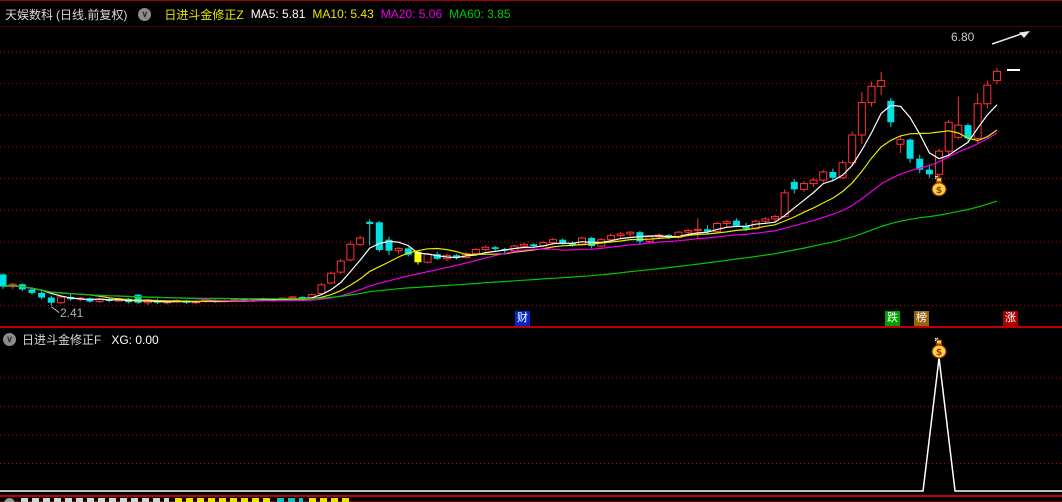 This screenshot has width=1062, height=502. I want to click on lower-panel-header: ∨ 日进斗金修正F XG: 0.00, so click(79, 339).